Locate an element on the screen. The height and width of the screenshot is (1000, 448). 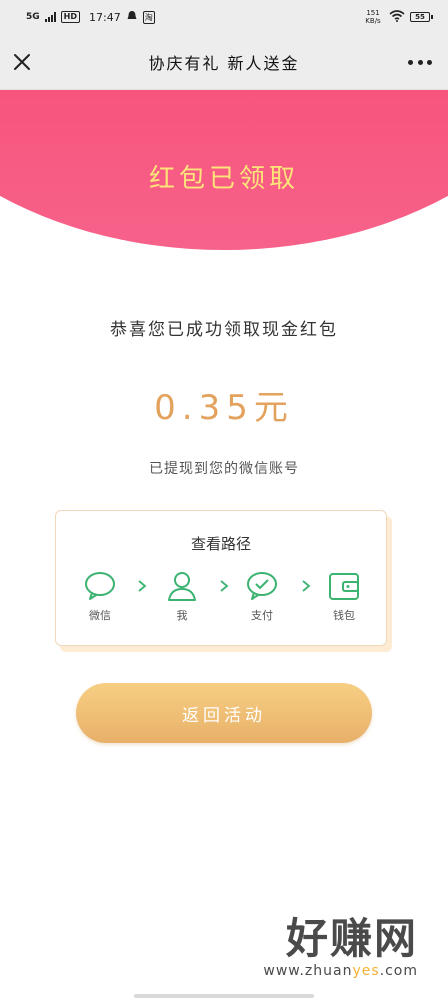
withdrawn-text: 已提现到您的微信账号 is located at coordinates (224, 469).